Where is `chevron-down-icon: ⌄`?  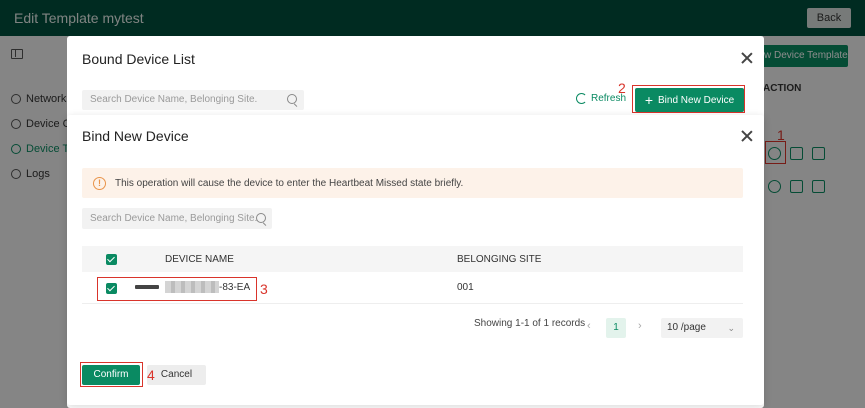
chevron-down-icon: ⌄ is located at coordinates (731, 328).